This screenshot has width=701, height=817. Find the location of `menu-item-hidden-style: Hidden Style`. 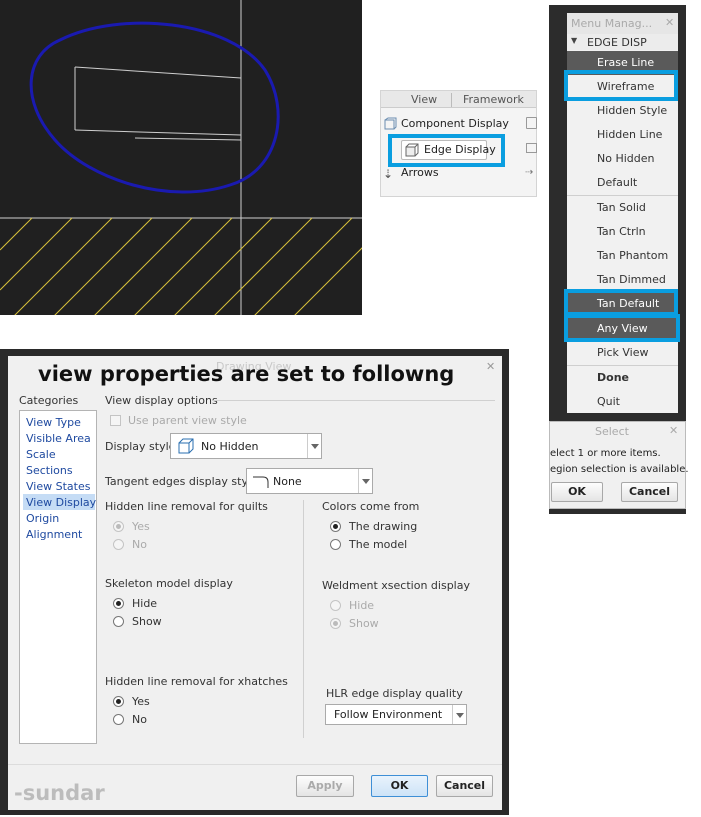

menu-item-hidden-style: Hidden Style is located at coordinates (622, 111).